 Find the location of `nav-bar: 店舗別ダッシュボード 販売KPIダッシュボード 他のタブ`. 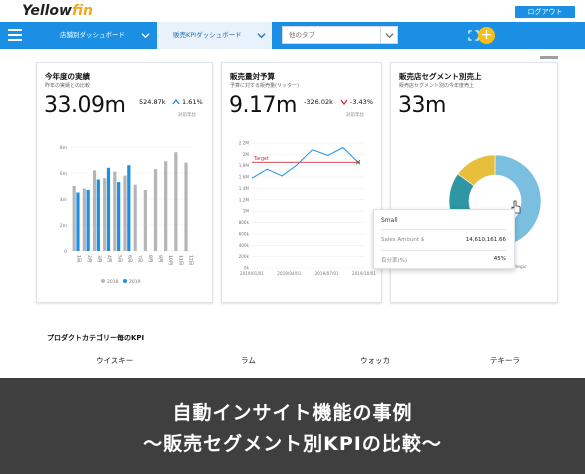

nav-bar: 店舗別ダッシュボード 販売KPIダッシュボード 他のタブ is located at coordinates (292, 35).